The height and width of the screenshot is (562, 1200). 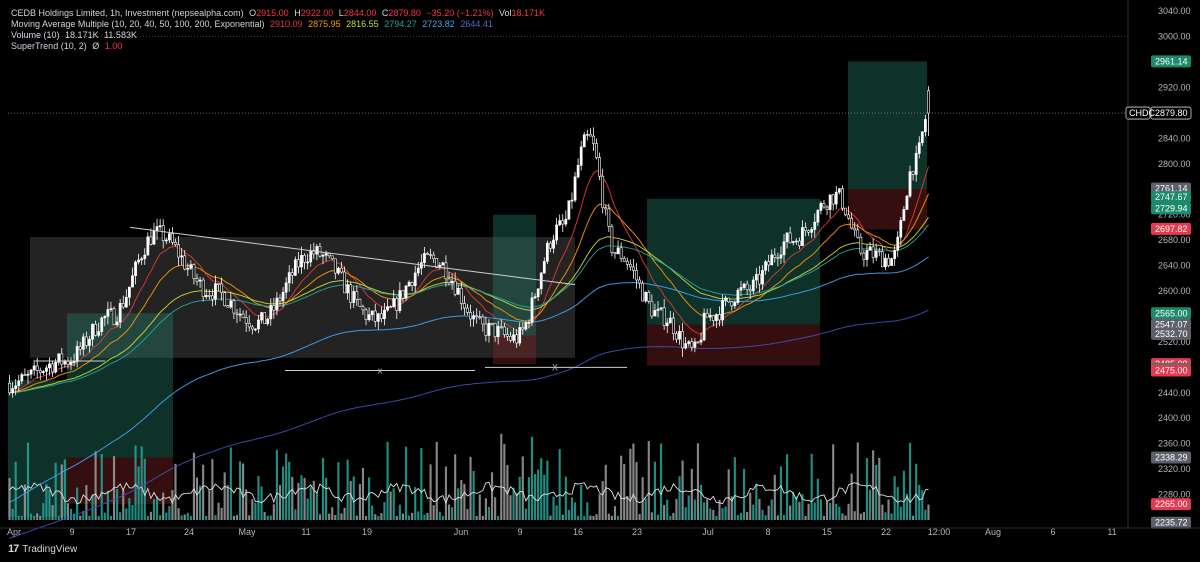 I want to click on supertrend-row: SuperTrend (10, 2) Ø 1.00, so click(x=278, y=46).